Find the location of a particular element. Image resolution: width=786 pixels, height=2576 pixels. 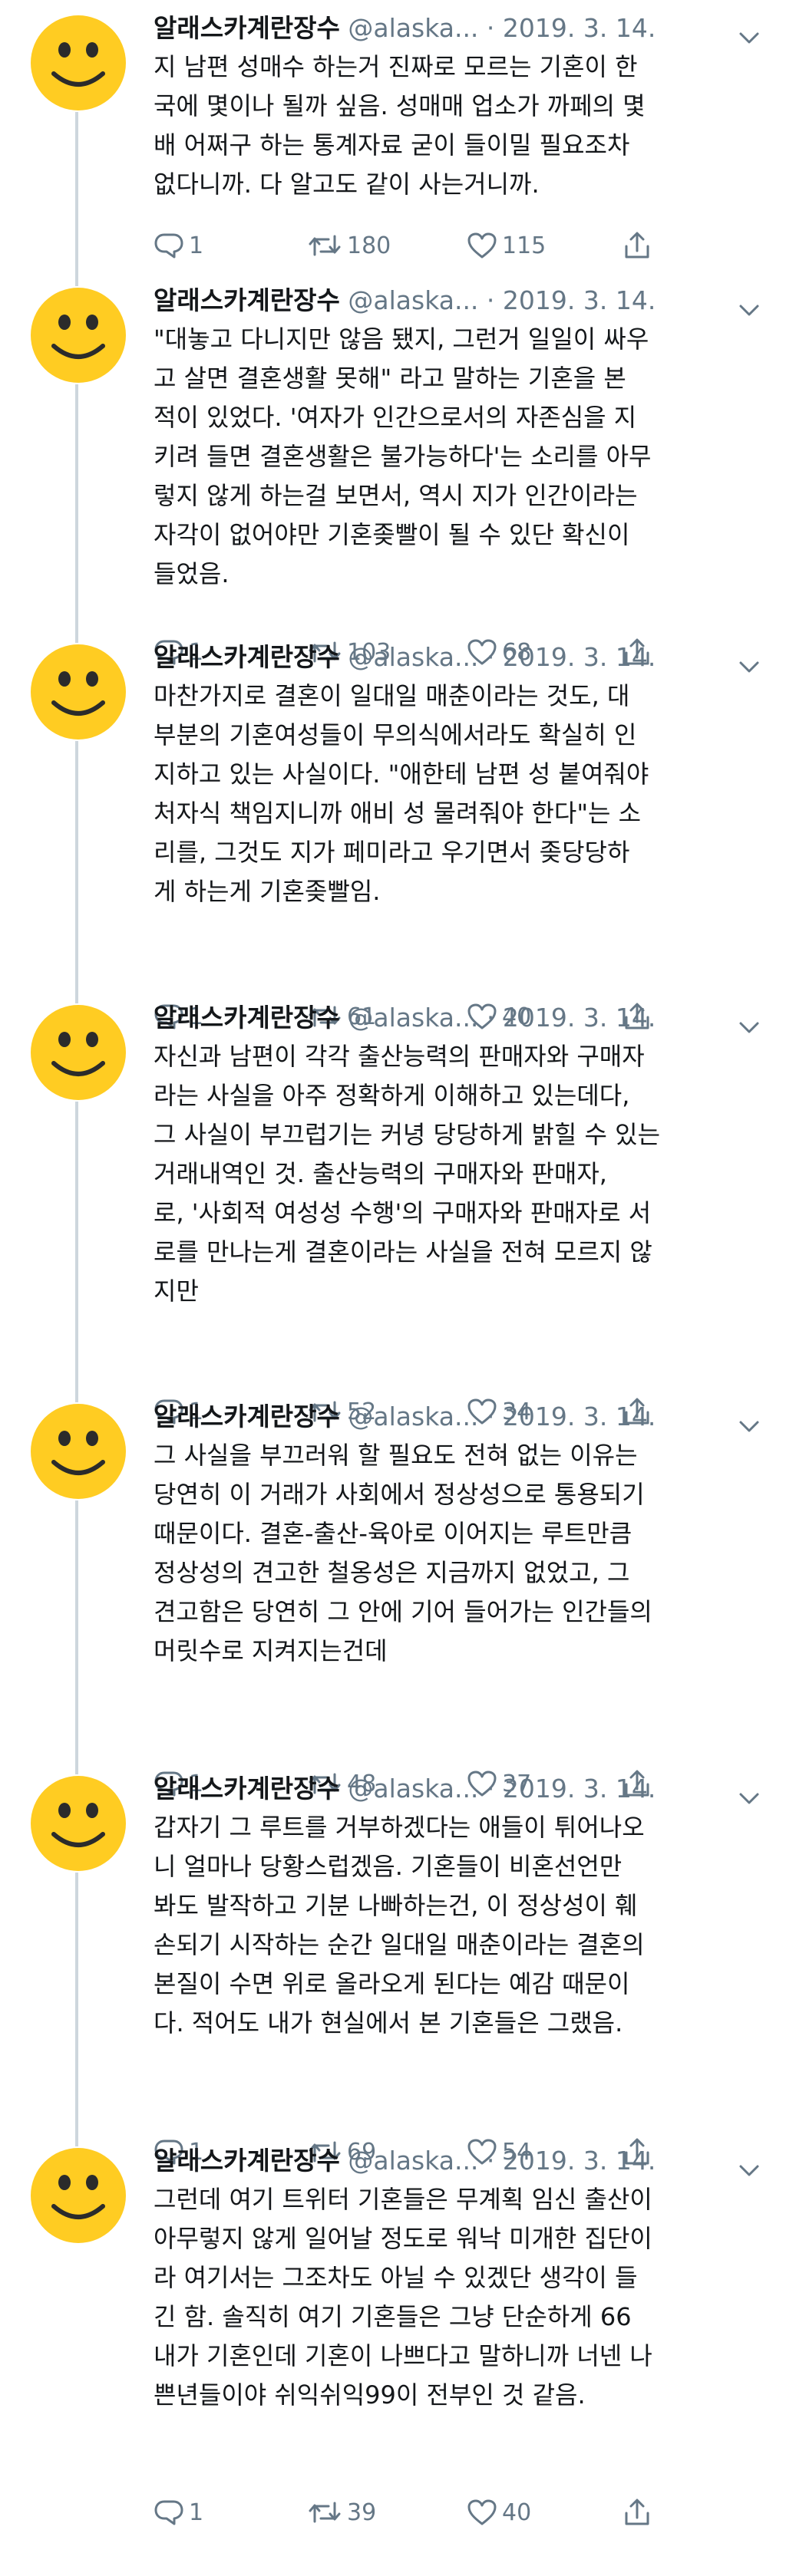

tweet-text-line: 당연히 이 거래가 사회에서 정상성으로 통용되기 is located at coordinates (399, 1494).